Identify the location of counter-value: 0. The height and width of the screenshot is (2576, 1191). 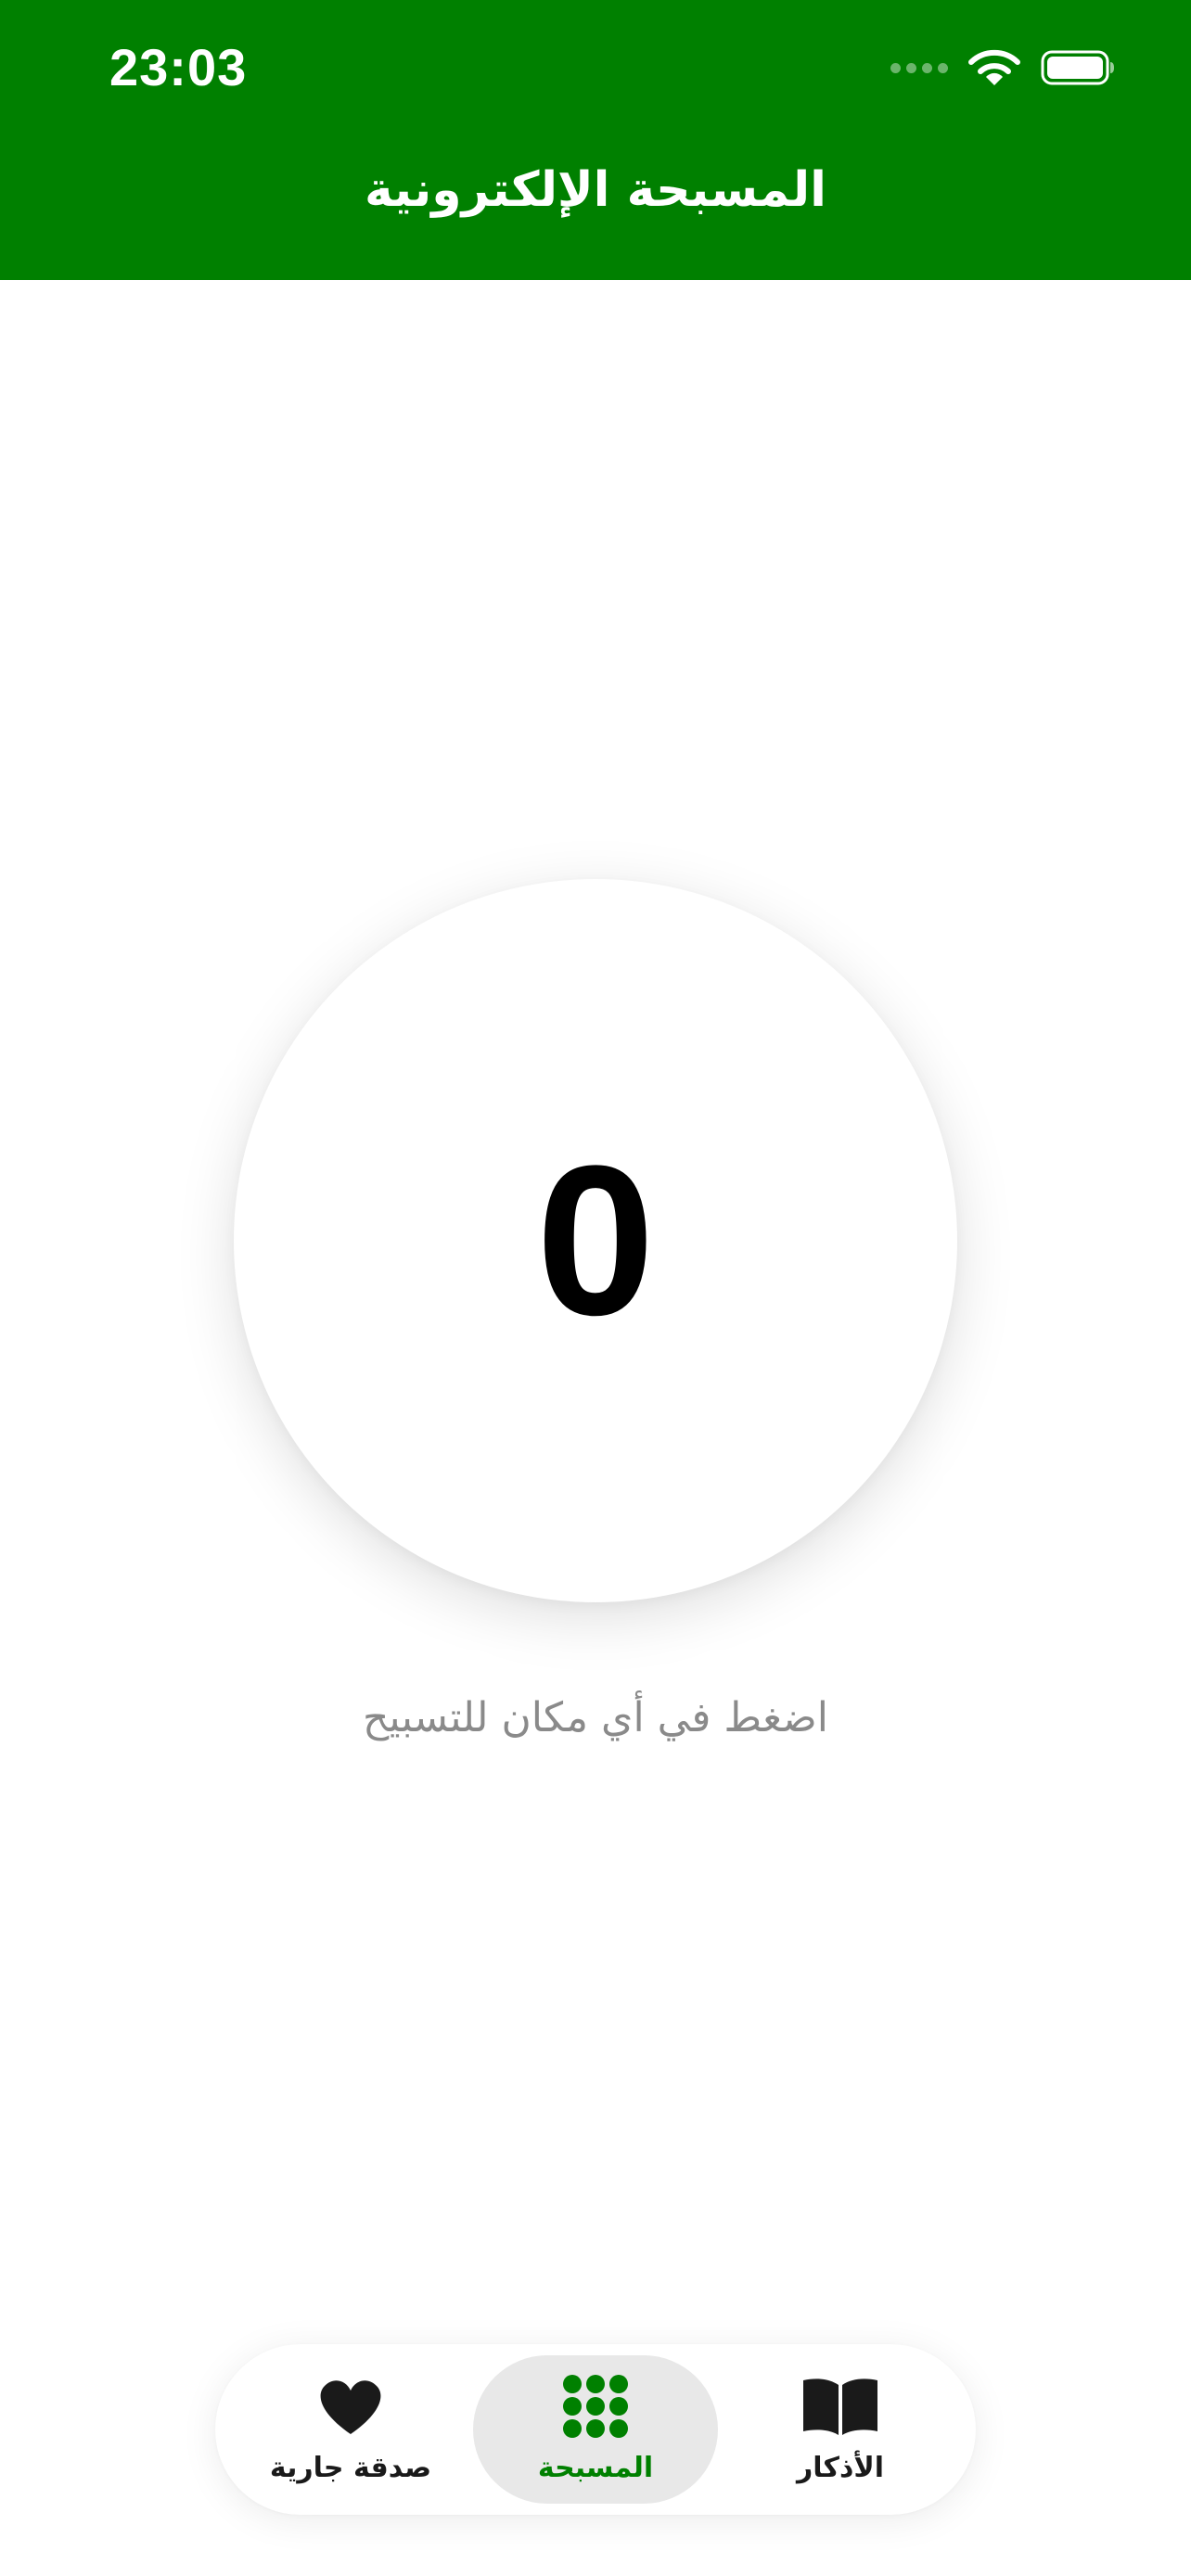
(595, 1240).